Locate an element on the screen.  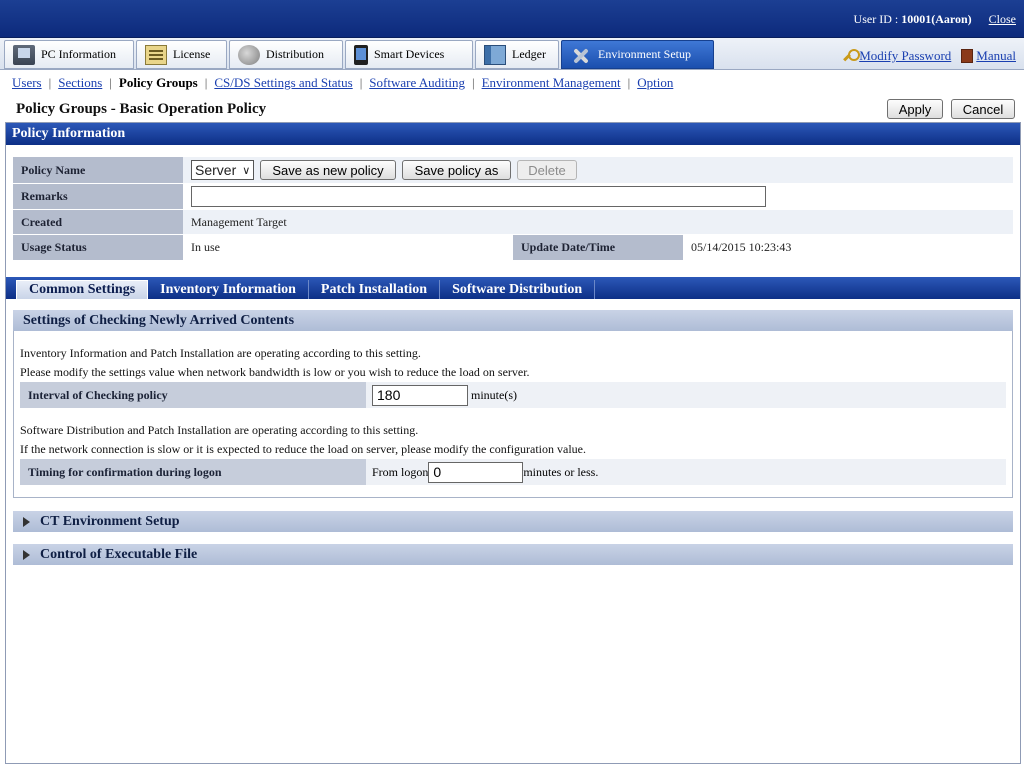
policy-information-header: Policy Information is located at coordinates (513, 134).